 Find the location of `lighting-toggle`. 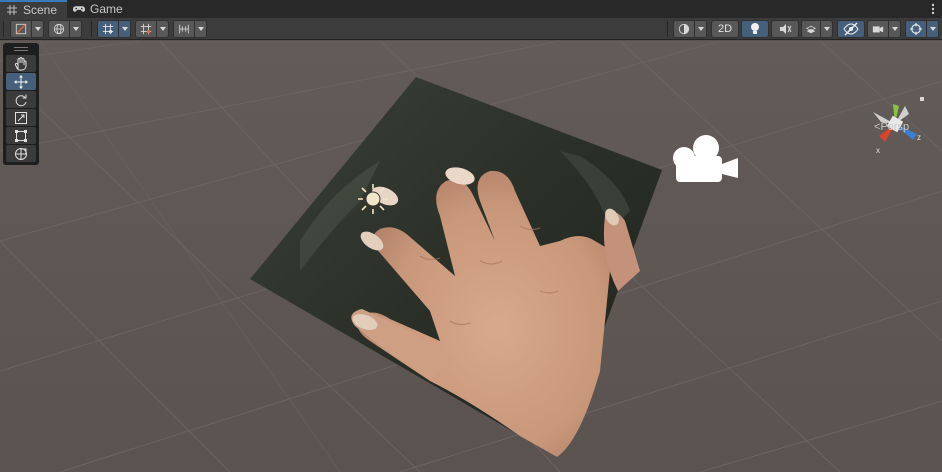

lighting-toggle is located at coordinates (755, 28).